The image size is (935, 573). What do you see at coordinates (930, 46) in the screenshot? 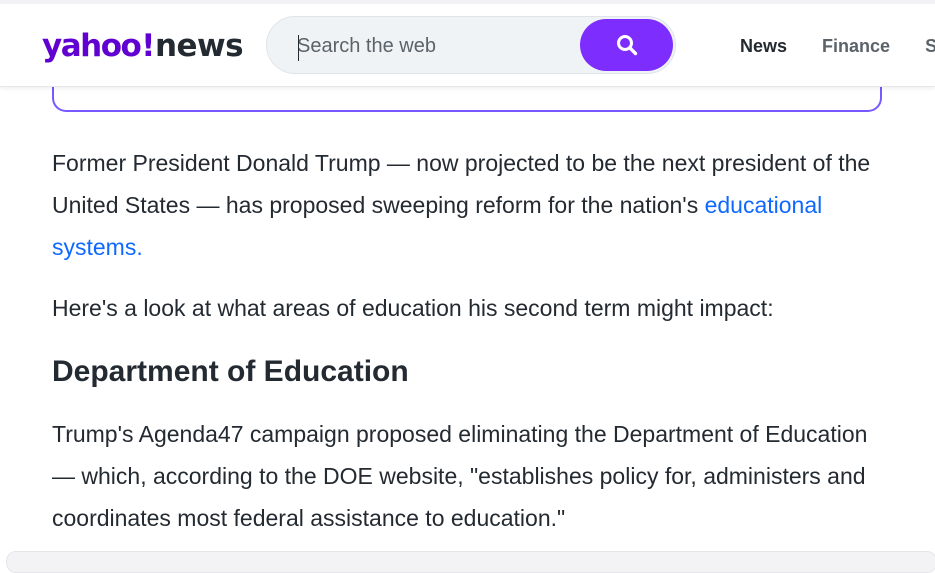
I see `nav-item-sports: S` at bounding box center [930, 46].